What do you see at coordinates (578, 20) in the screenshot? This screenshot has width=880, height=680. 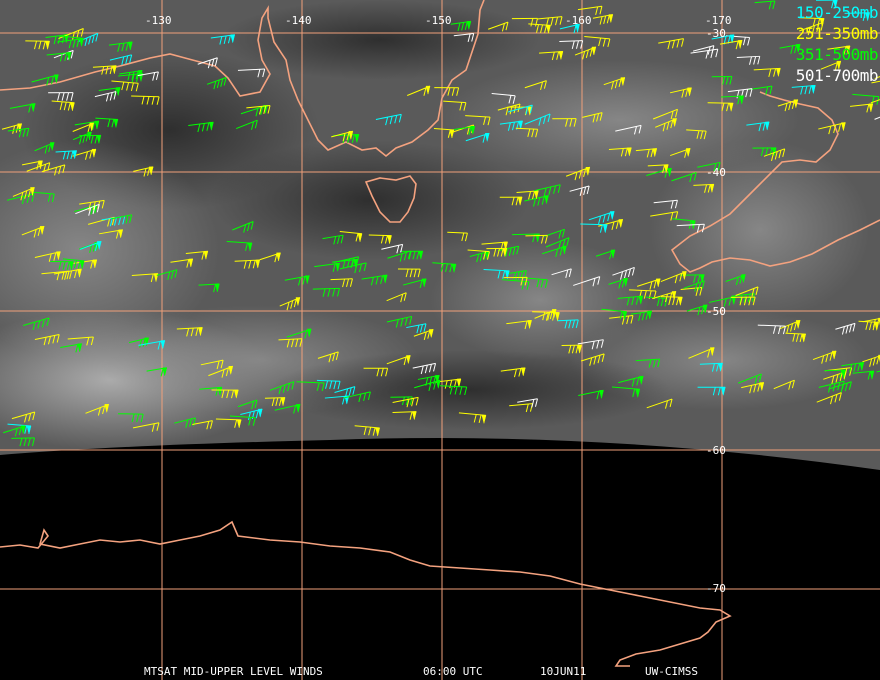 I see `lon-label: -160` at bounding box center [578, 20].